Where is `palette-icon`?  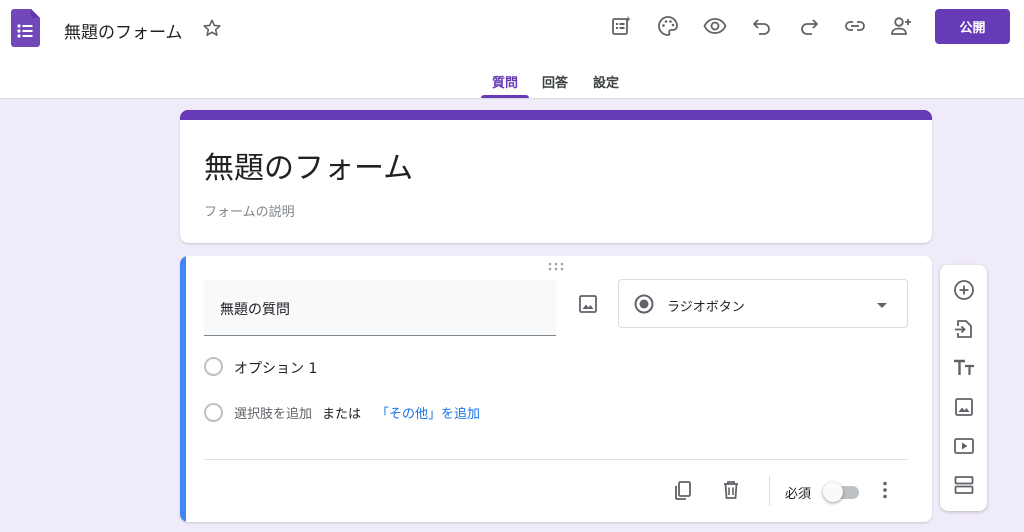 palette-icon is located at coordinates (668, 26).